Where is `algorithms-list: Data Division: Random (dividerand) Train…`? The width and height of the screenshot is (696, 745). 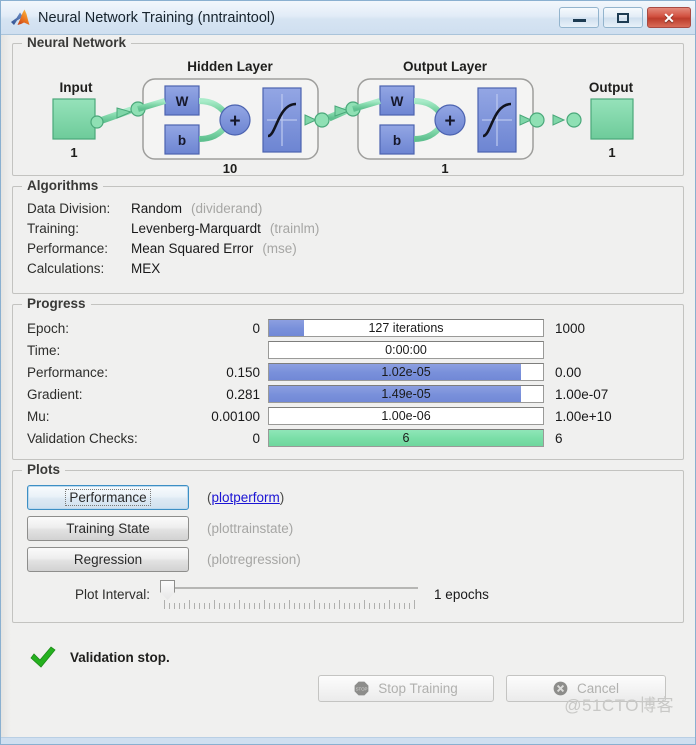 algorithms-list: Data Division: Random (dividerand) Train… is located at coordinates (348, 240).